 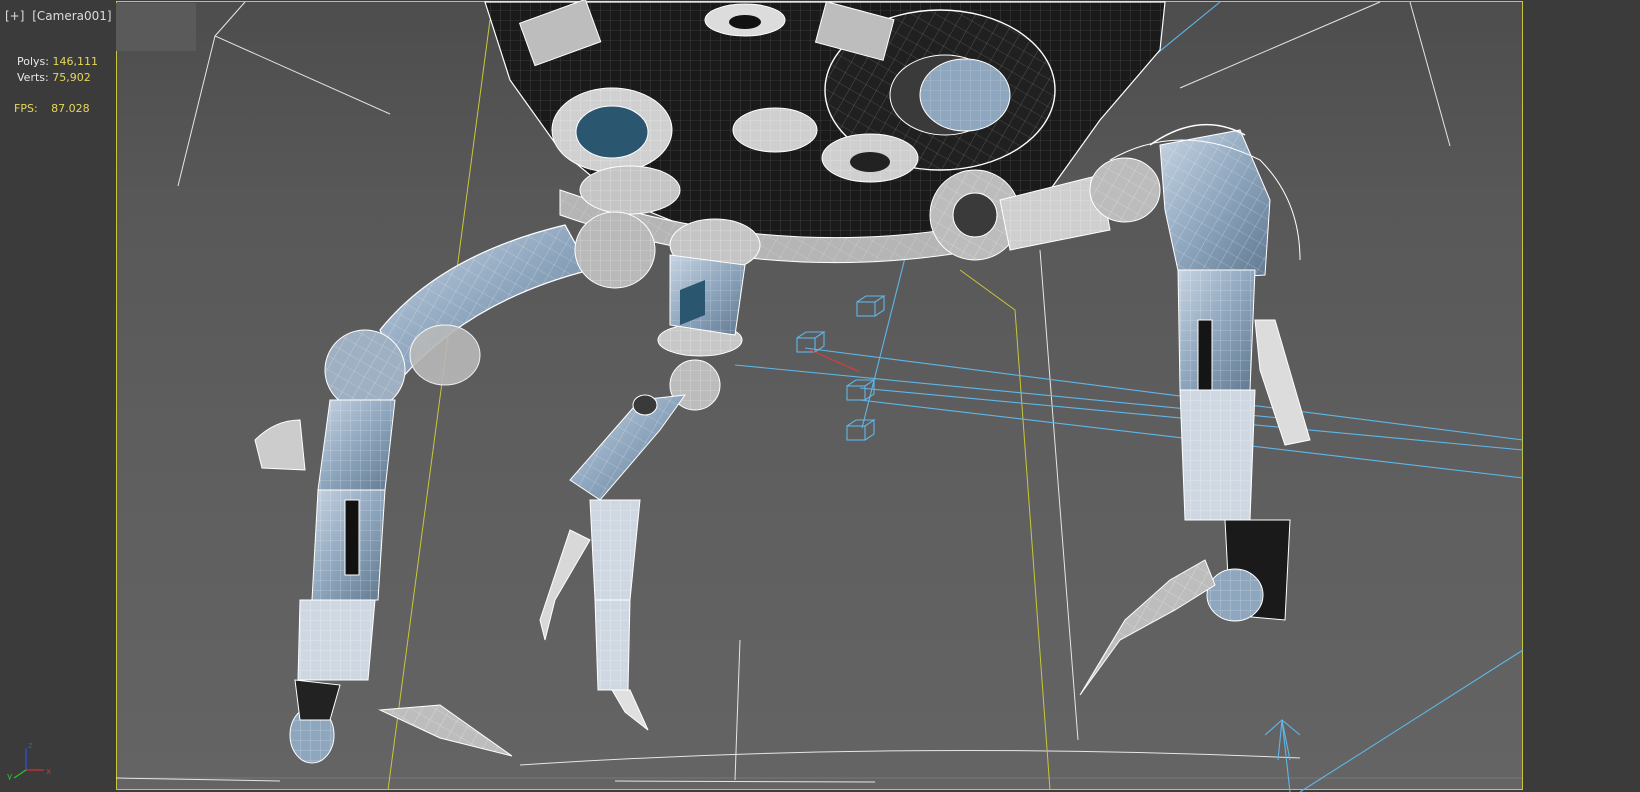 What do you see at coordinates (29, 760) in the screenshot?
I see `axis-tripod-icon: x z y` at bounding box center [29, 760].